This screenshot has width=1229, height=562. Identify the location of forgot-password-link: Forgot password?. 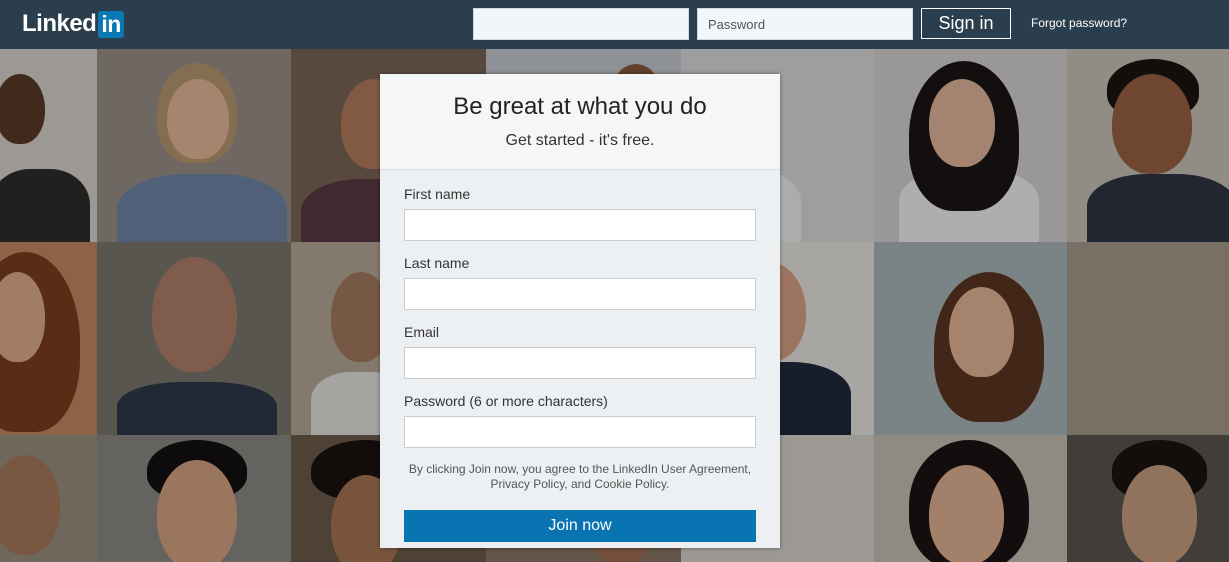
(1079, 23).